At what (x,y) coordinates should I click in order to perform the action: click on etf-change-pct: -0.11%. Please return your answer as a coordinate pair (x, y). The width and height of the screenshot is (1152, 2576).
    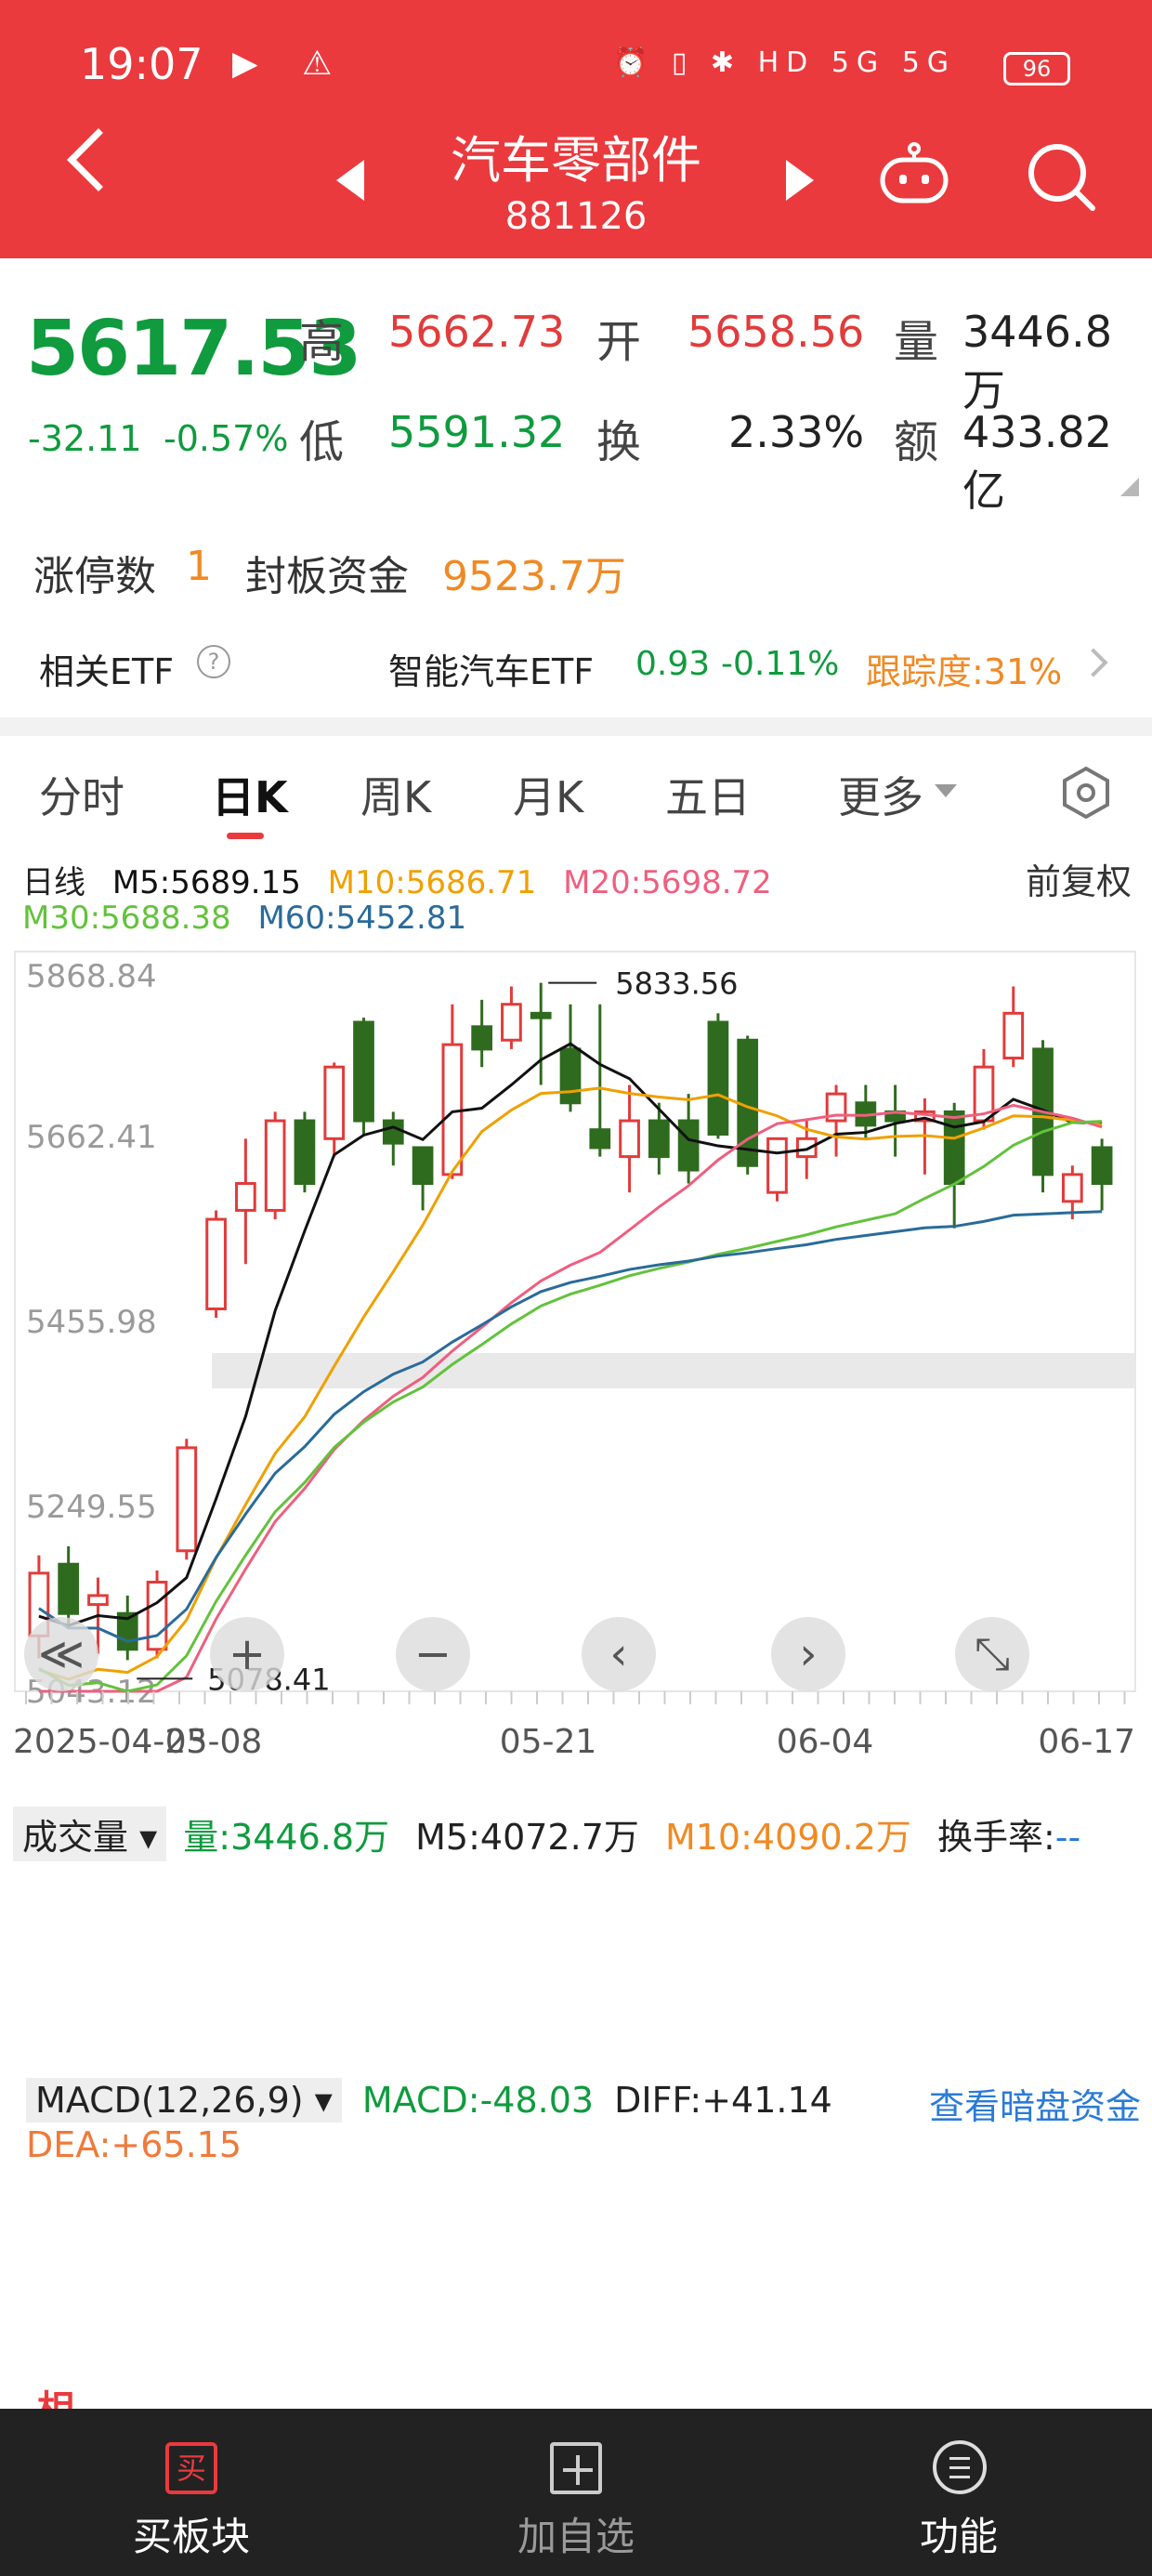
    Looking at the image, I should click on (780, 664).